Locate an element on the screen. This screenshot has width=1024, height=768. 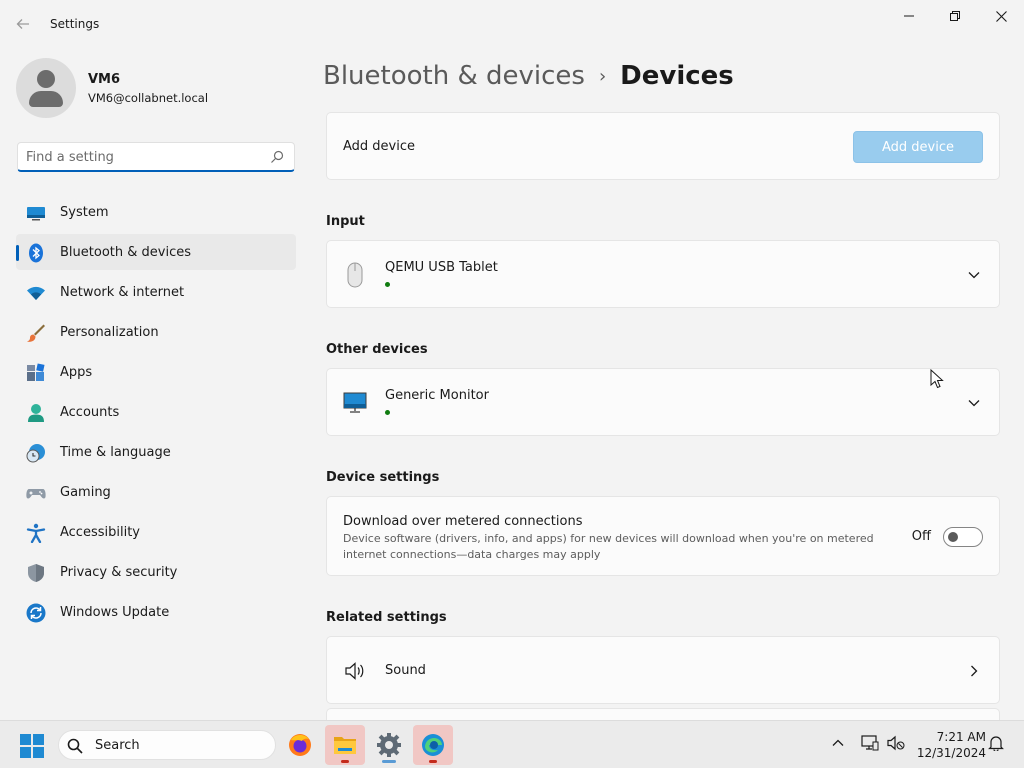
maximize-button is located at coordinates (955, 16).